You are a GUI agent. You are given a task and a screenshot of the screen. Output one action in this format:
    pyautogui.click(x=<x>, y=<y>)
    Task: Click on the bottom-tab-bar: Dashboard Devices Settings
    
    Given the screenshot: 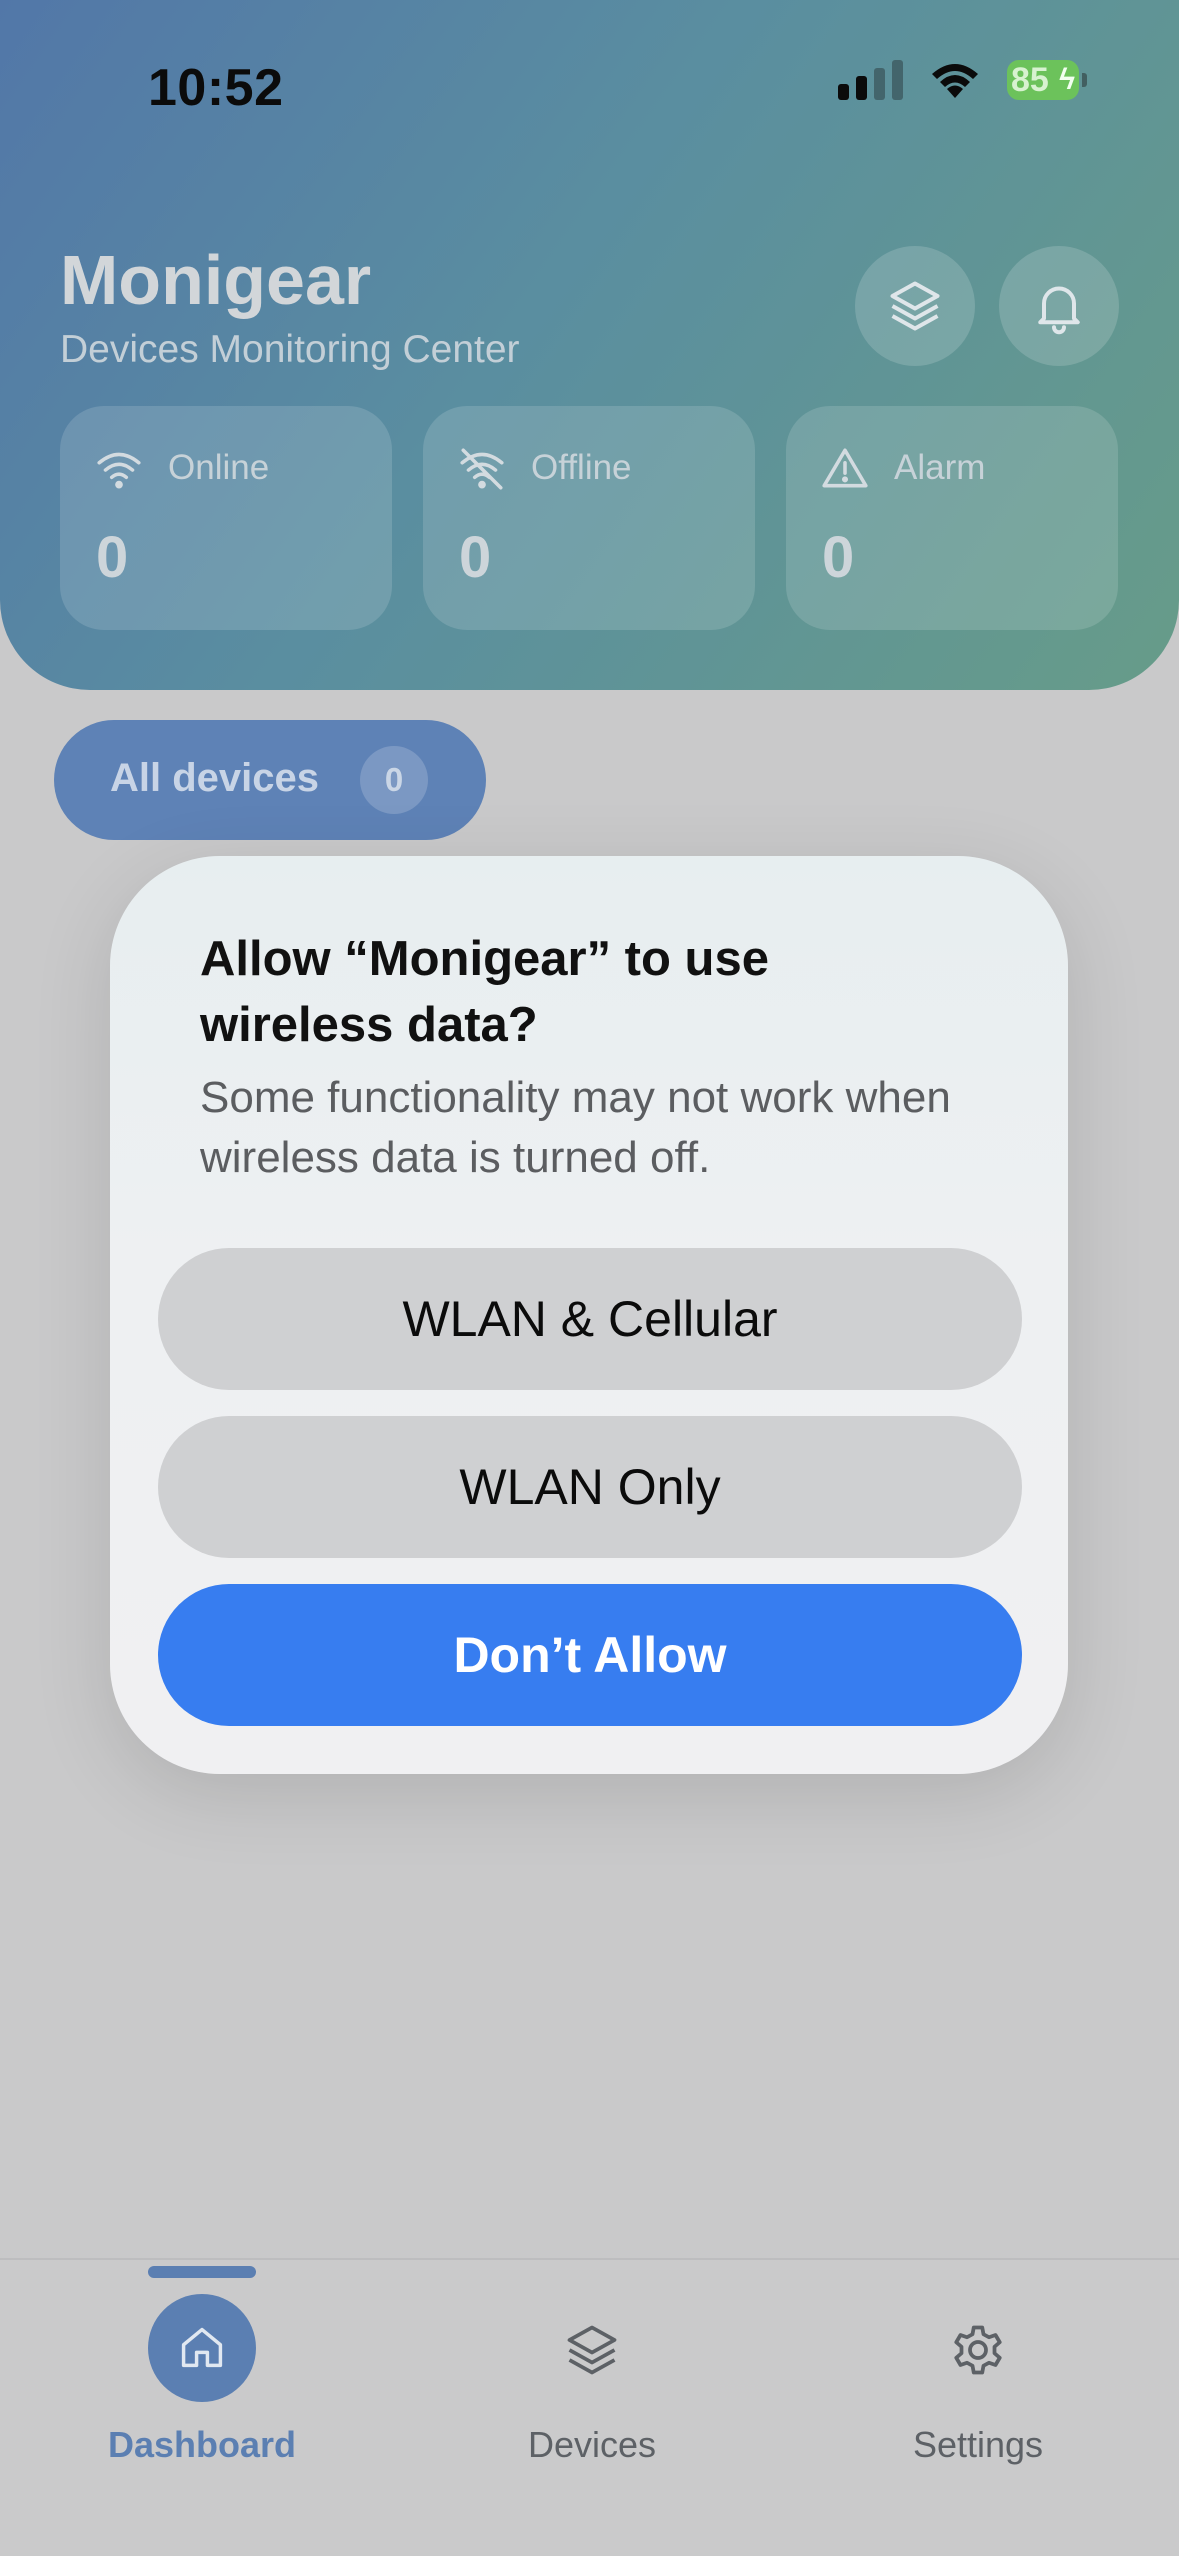 What is the action you would take?
    pyautogui.click(x=589, y=2407)
    